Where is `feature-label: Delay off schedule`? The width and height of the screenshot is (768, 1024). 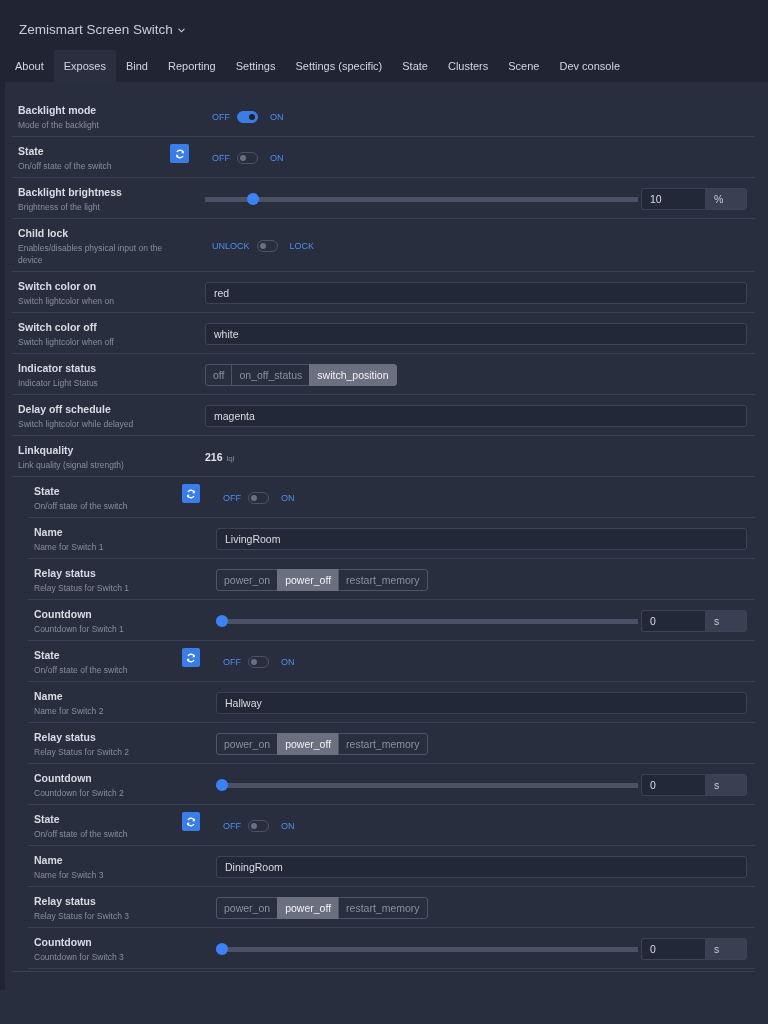
feature-label: Delay off schedule is located at coordinates (65, 409).